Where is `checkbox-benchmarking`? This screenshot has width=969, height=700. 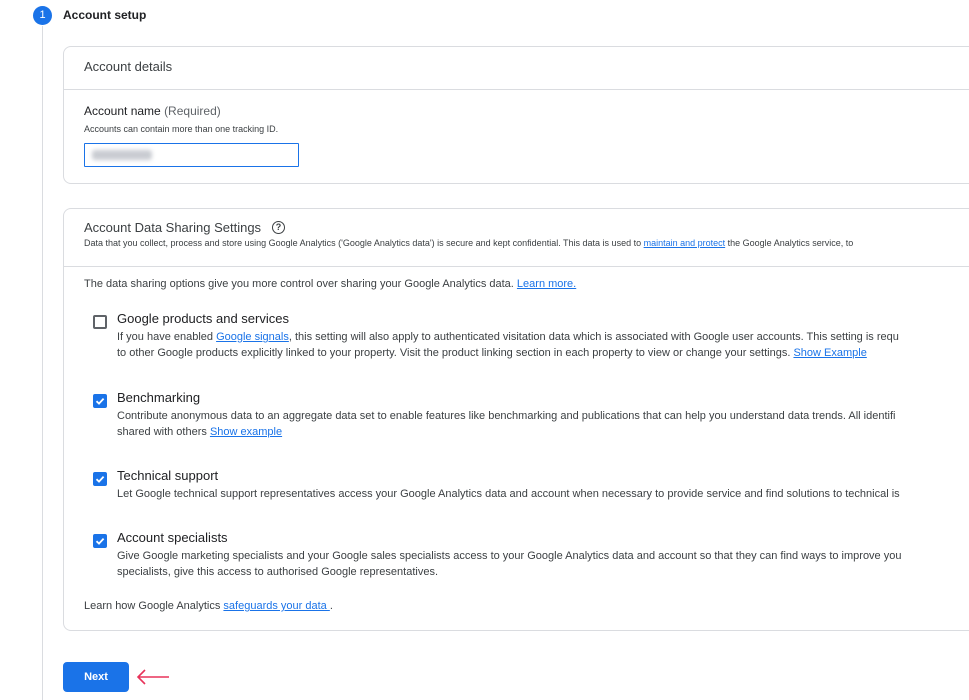
checkbox-benchmarking is located at coordinates (100, 401).